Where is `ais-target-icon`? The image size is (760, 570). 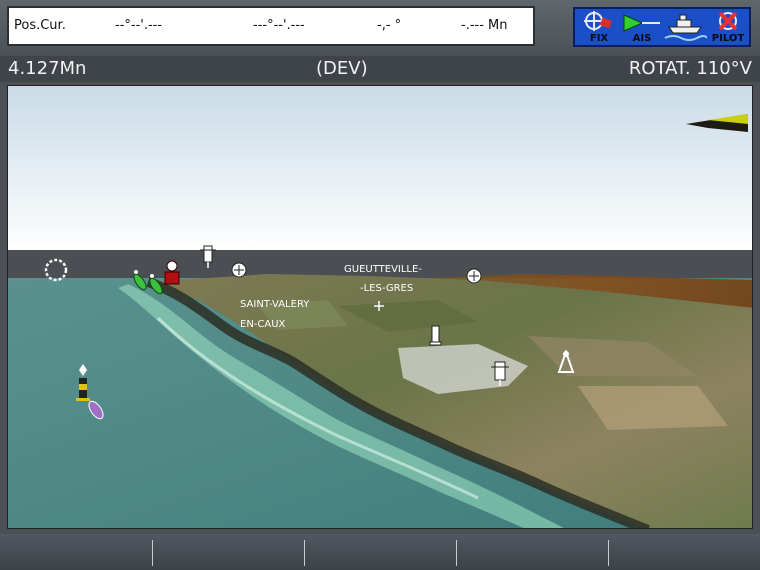
ais-target-icon is located at coordinates (641, 23).